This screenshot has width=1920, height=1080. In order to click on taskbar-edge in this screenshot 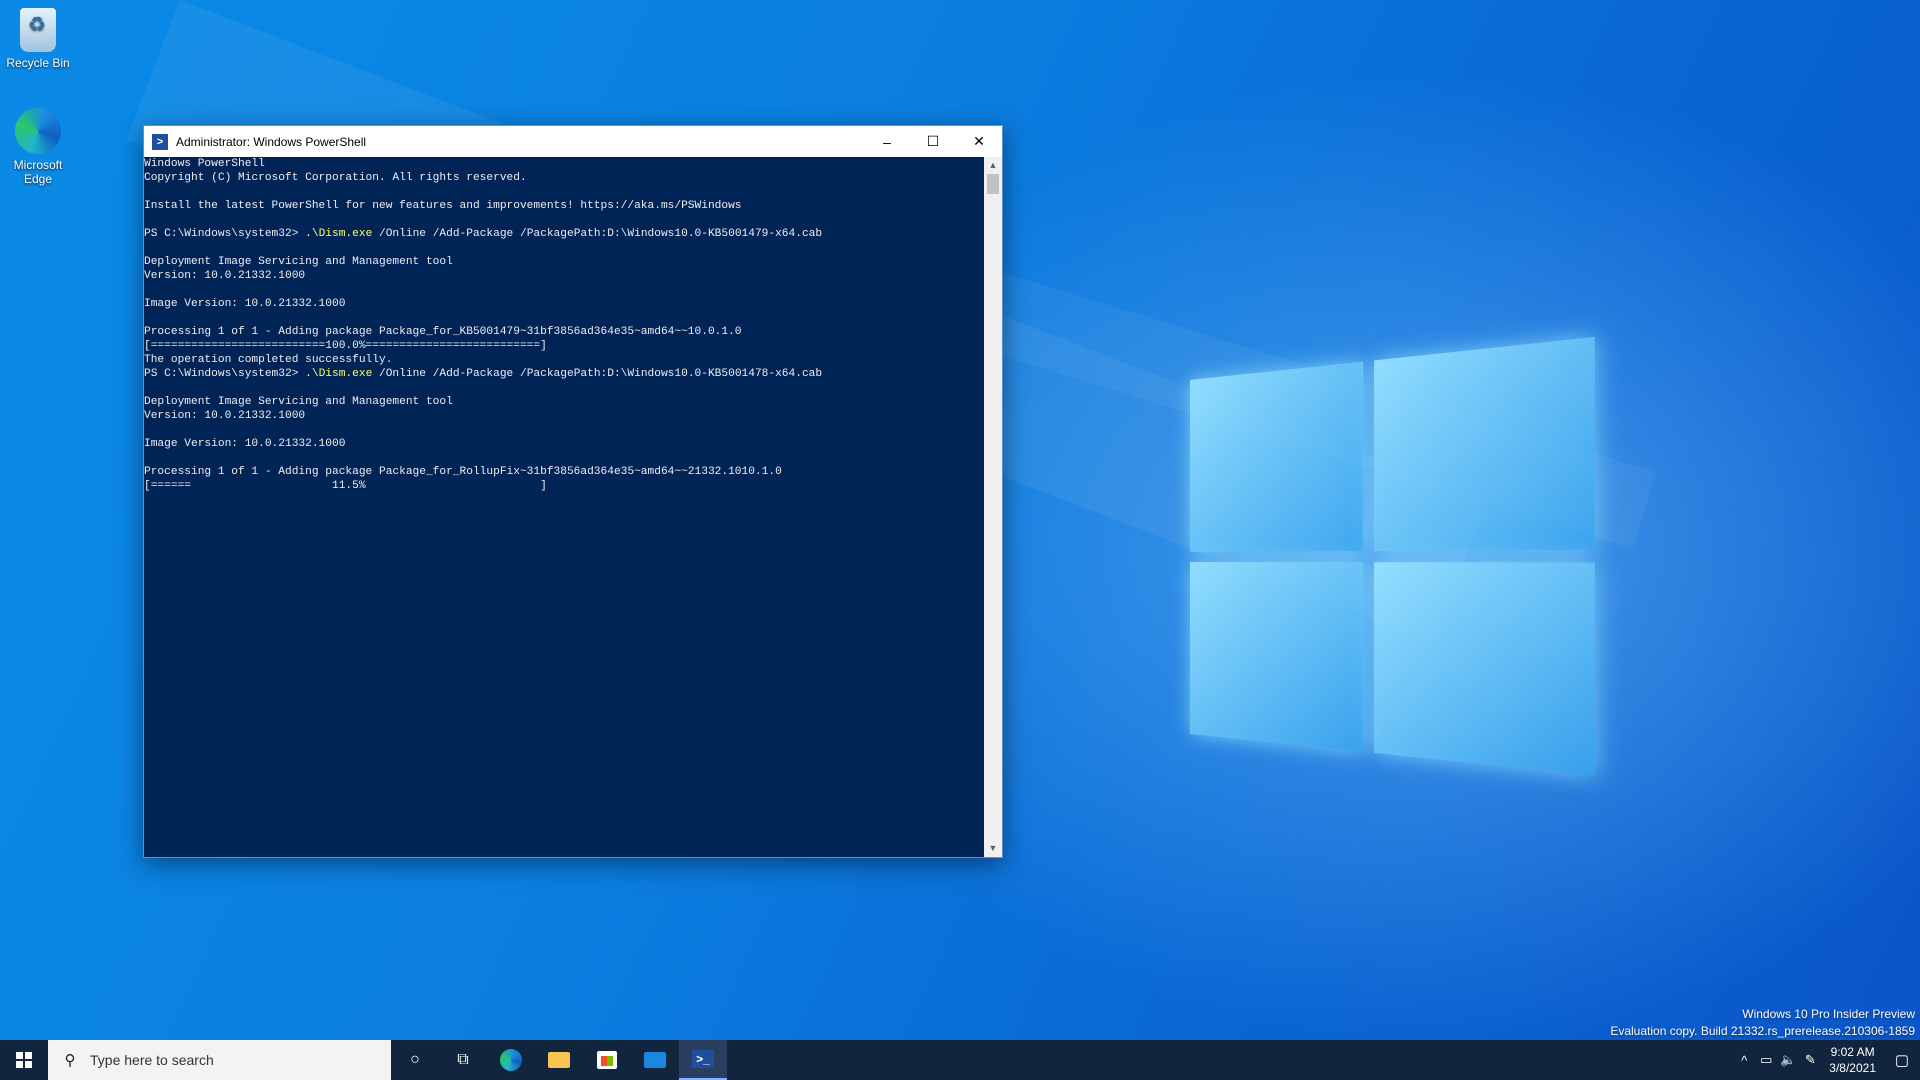, I will do `click(511, 1060)`.